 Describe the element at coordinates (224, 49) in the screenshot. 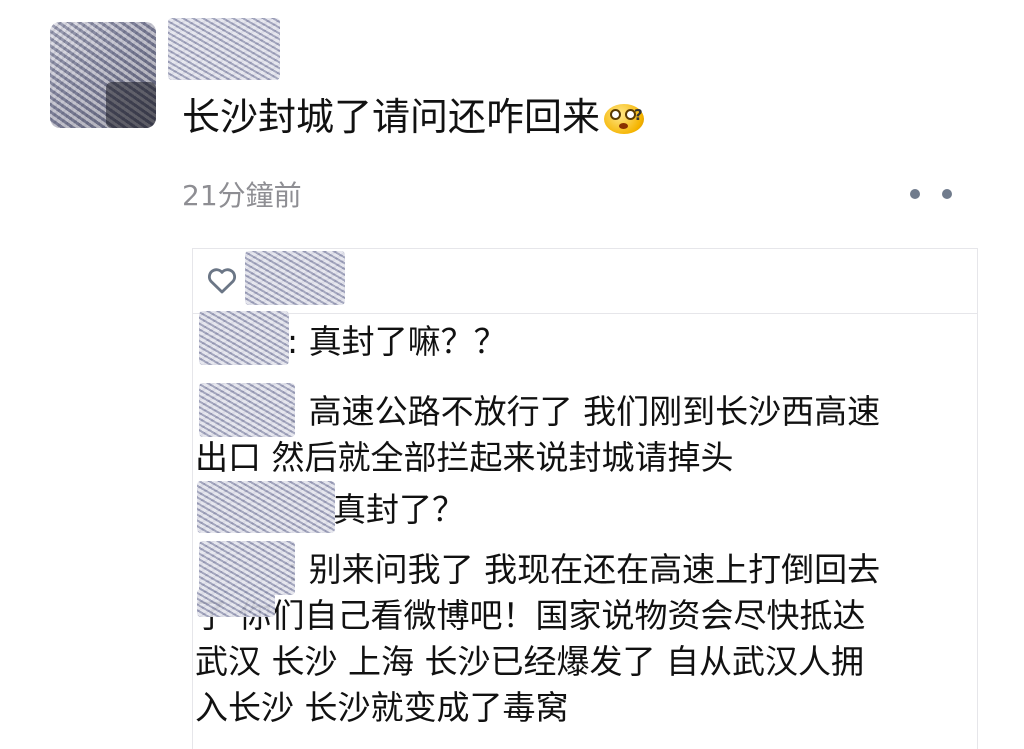

I see `username-redacted` at that location.